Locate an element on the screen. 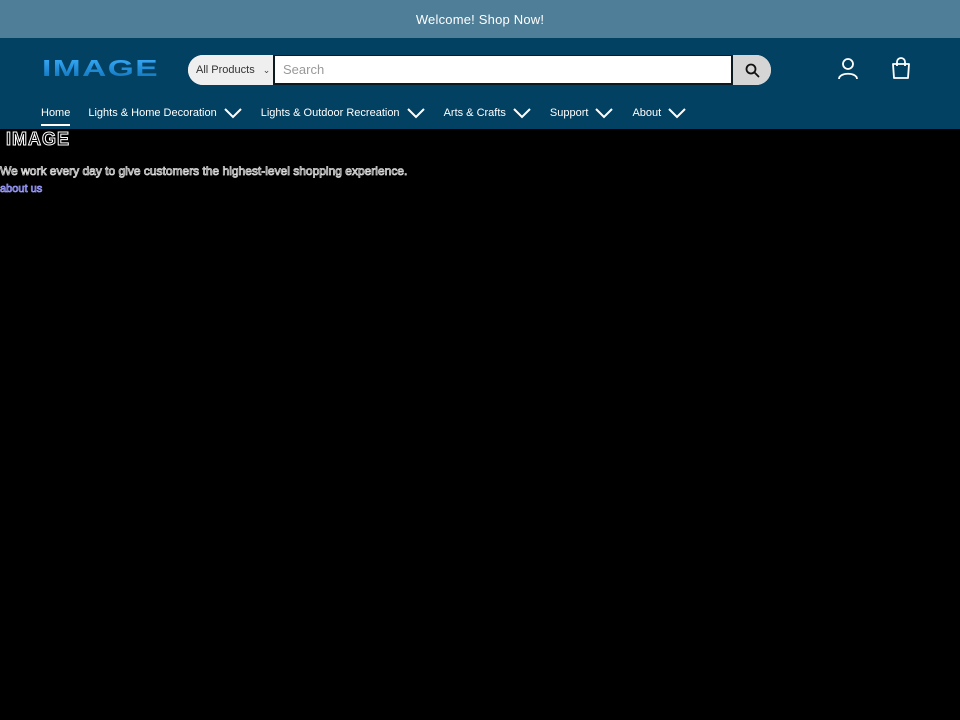 Image resolution: width=960 pixels, height=720 pixels. nav-item-label: Arts & Crafts is located at coordinates (474, 113).